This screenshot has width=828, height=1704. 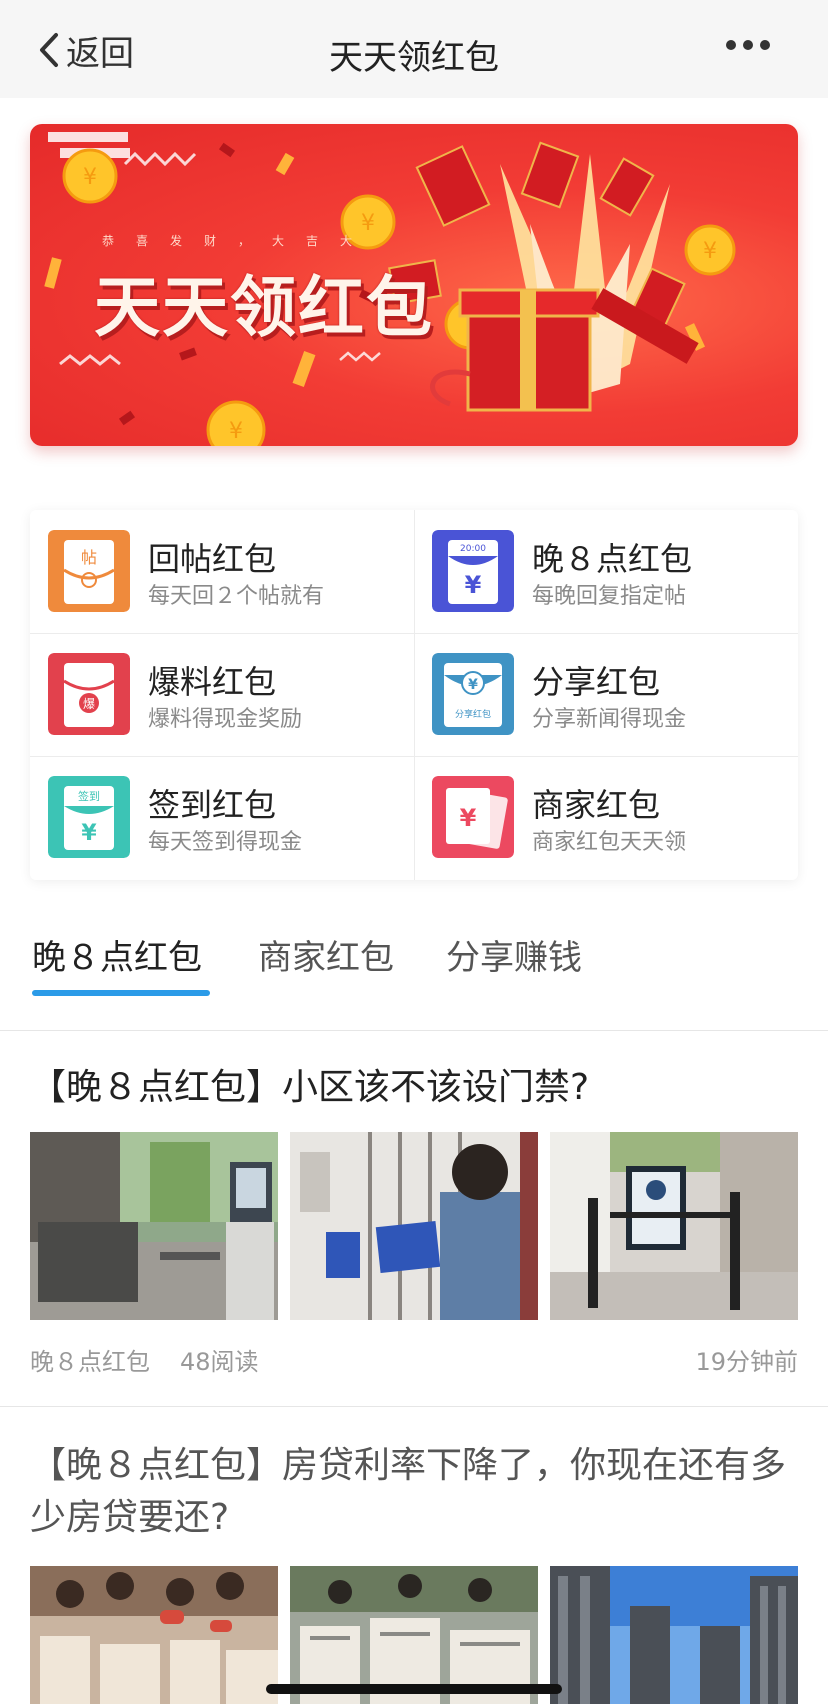 I want to click on article-title: 【晚８点红包】房贷利率下降了，你现在还有多少房贷要还?, so click(x=415, y=1492).